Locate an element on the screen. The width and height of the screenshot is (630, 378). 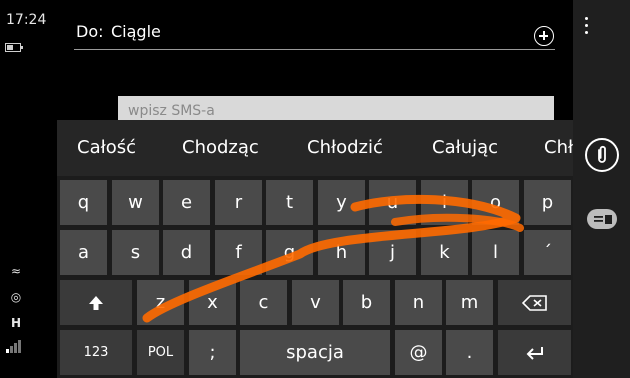
vibrate-icon: ≈ is located at coordinates (16, 271).